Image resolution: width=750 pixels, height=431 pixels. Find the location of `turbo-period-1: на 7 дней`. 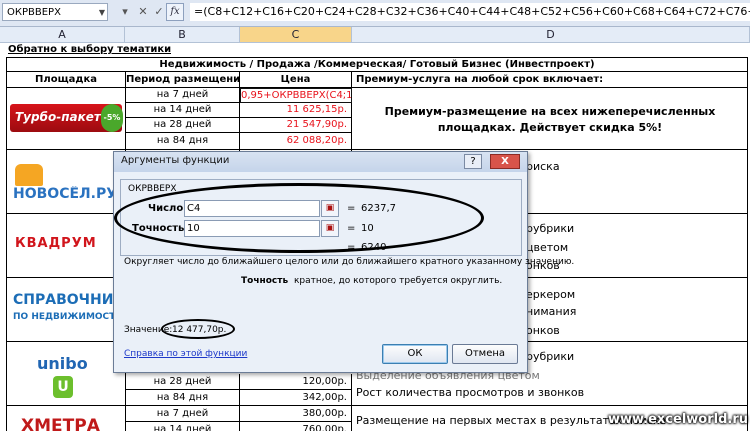

turbo-period-1: на 7 дней is located at coordinates (183, 95).